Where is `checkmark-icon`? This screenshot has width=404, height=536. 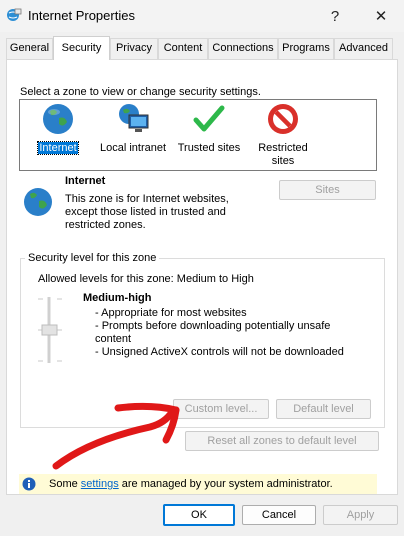 checkmark-icon is located at coordinates (209, 118).